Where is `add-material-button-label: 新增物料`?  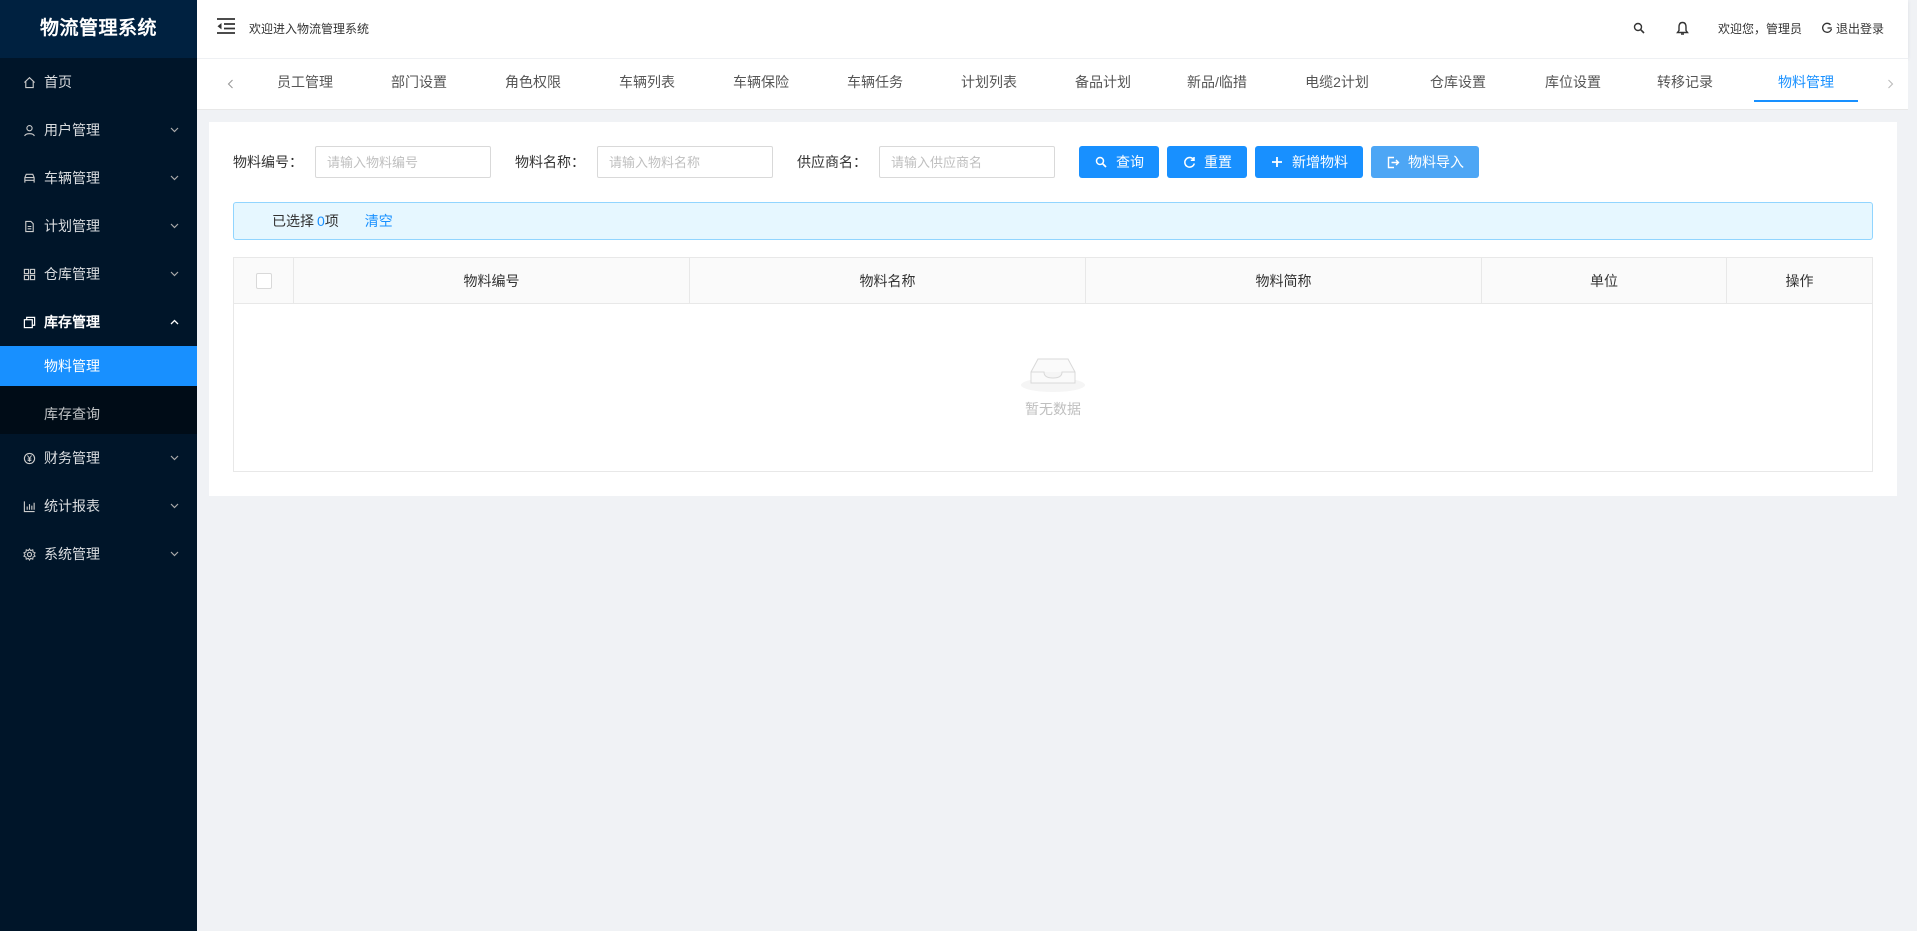 add-material-button-label: 新增物料 is located at coordinates (1320, 162).